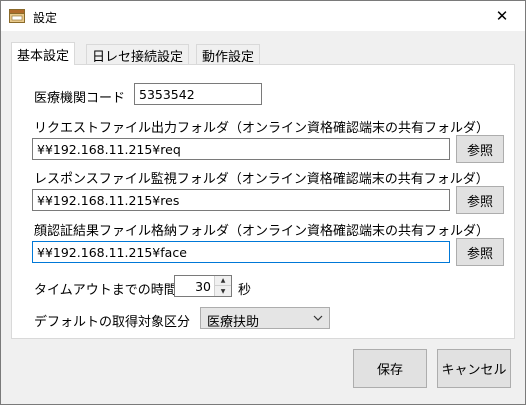 Image resolution: width=526 pixels, height=405 pixels. What do you see at coordinates (228, 54) in the screenshot?
I see `tab-behavior-settings: 動作設定` at bounding box center [228, 54].